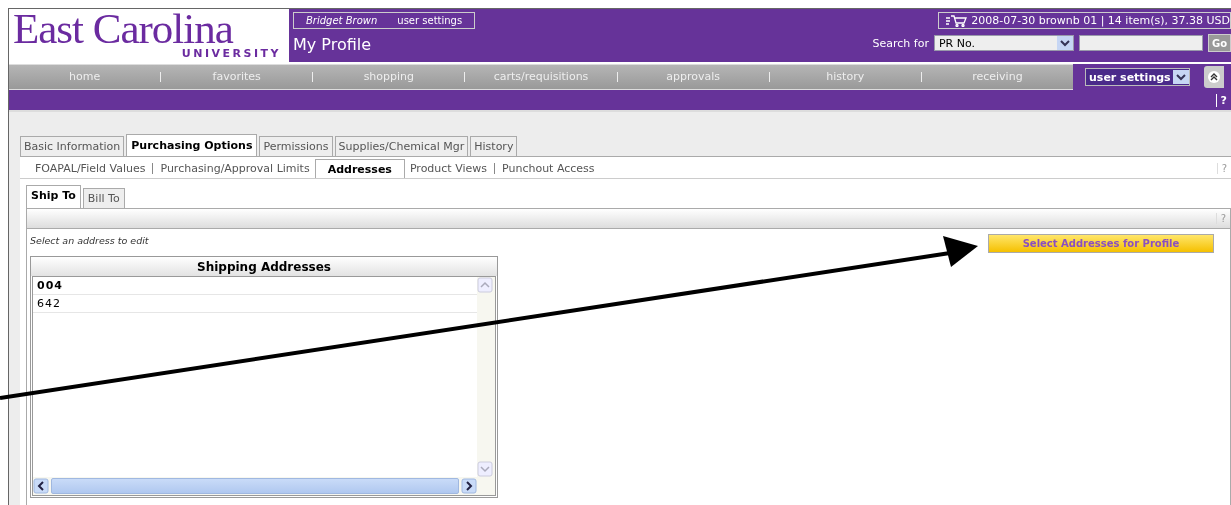  What do you see at coordinates (255, 486) in the screenshot?
I see `scroll-thumb` at bounding box center [255, 486].